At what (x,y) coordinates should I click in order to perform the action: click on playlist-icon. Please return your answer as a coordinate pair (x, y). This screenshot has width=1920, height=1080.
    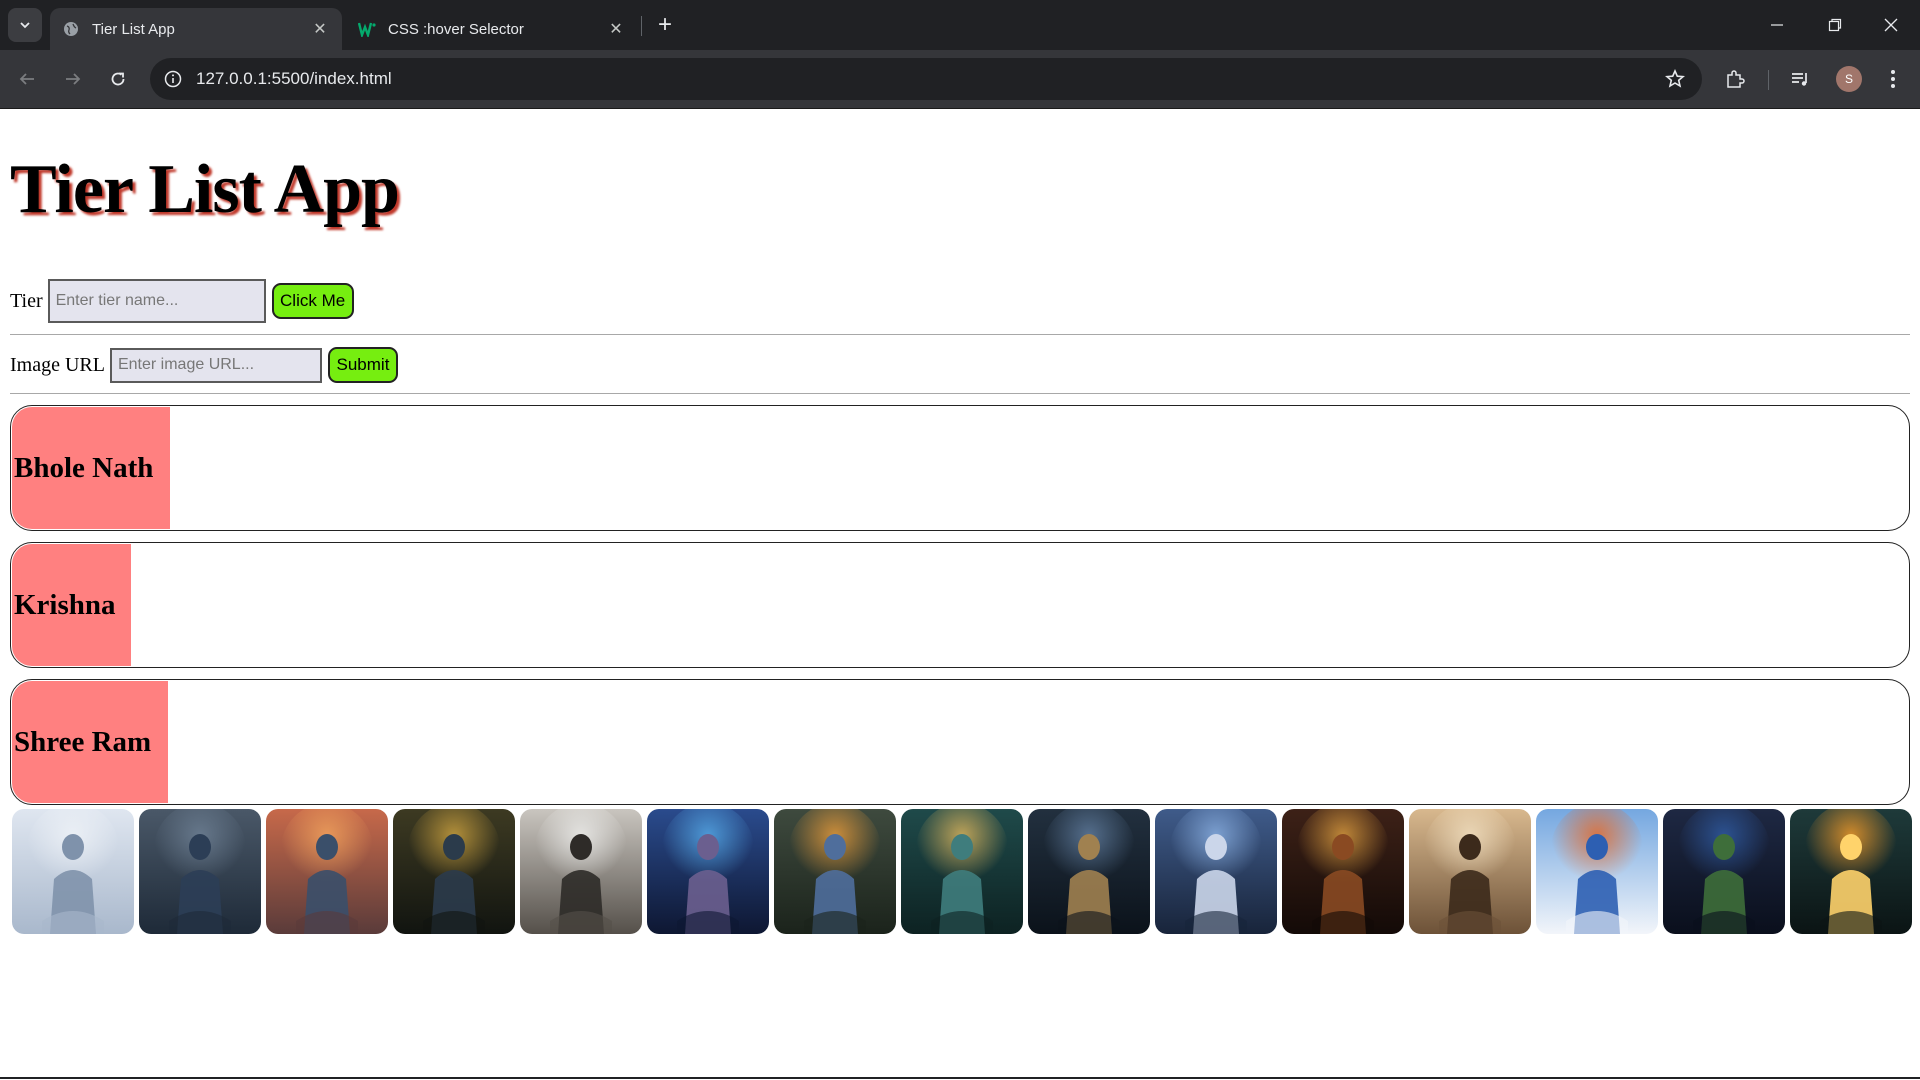
    Looking at the image, I should click on (1799, 79).